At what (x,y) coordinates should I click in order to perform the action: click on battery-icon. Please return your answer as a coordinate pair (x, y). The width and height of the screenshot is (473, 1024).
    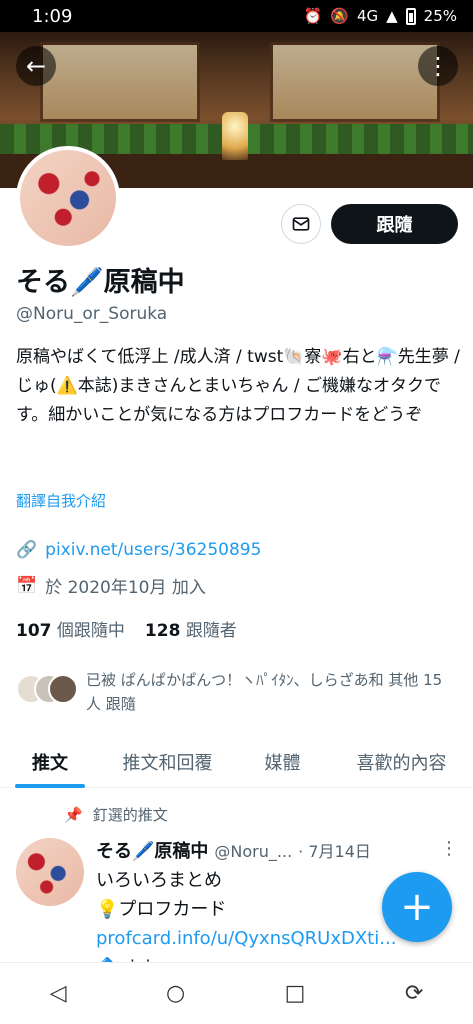
    Looking at the image, I should click on (410, 16).